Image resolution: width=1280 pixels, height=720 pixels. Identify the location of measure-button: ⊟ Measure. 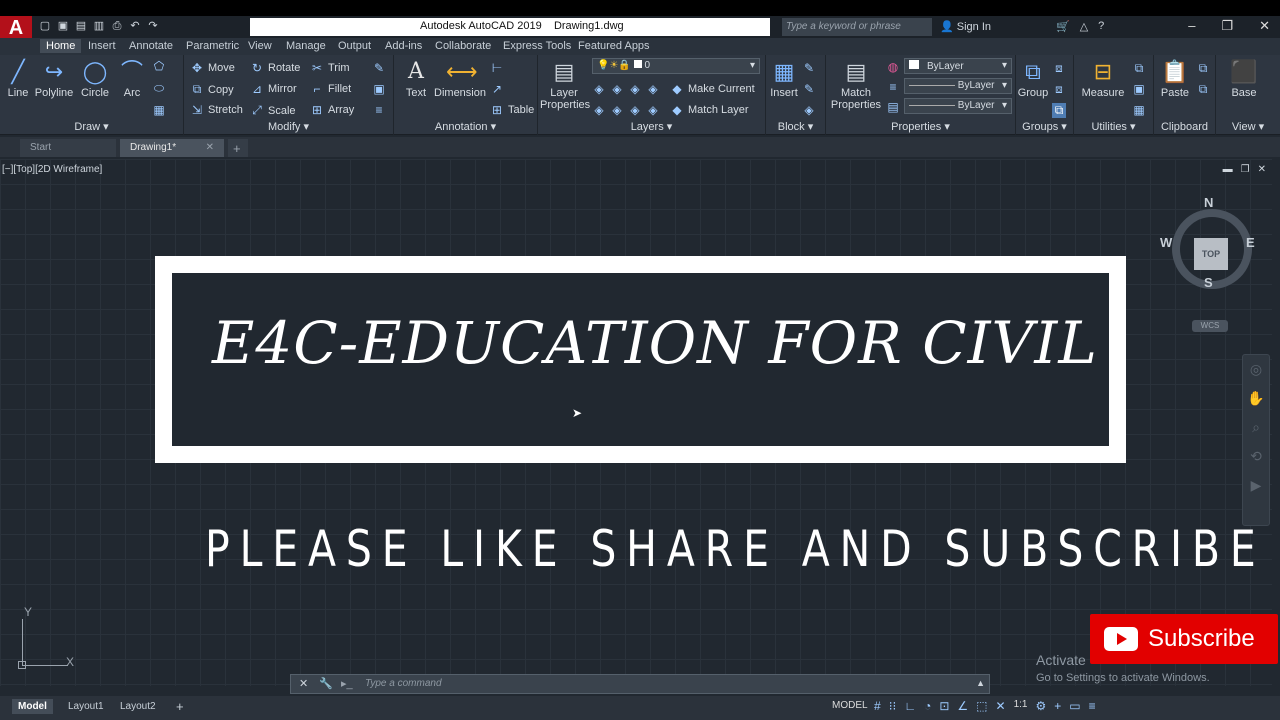
(1103, 79).